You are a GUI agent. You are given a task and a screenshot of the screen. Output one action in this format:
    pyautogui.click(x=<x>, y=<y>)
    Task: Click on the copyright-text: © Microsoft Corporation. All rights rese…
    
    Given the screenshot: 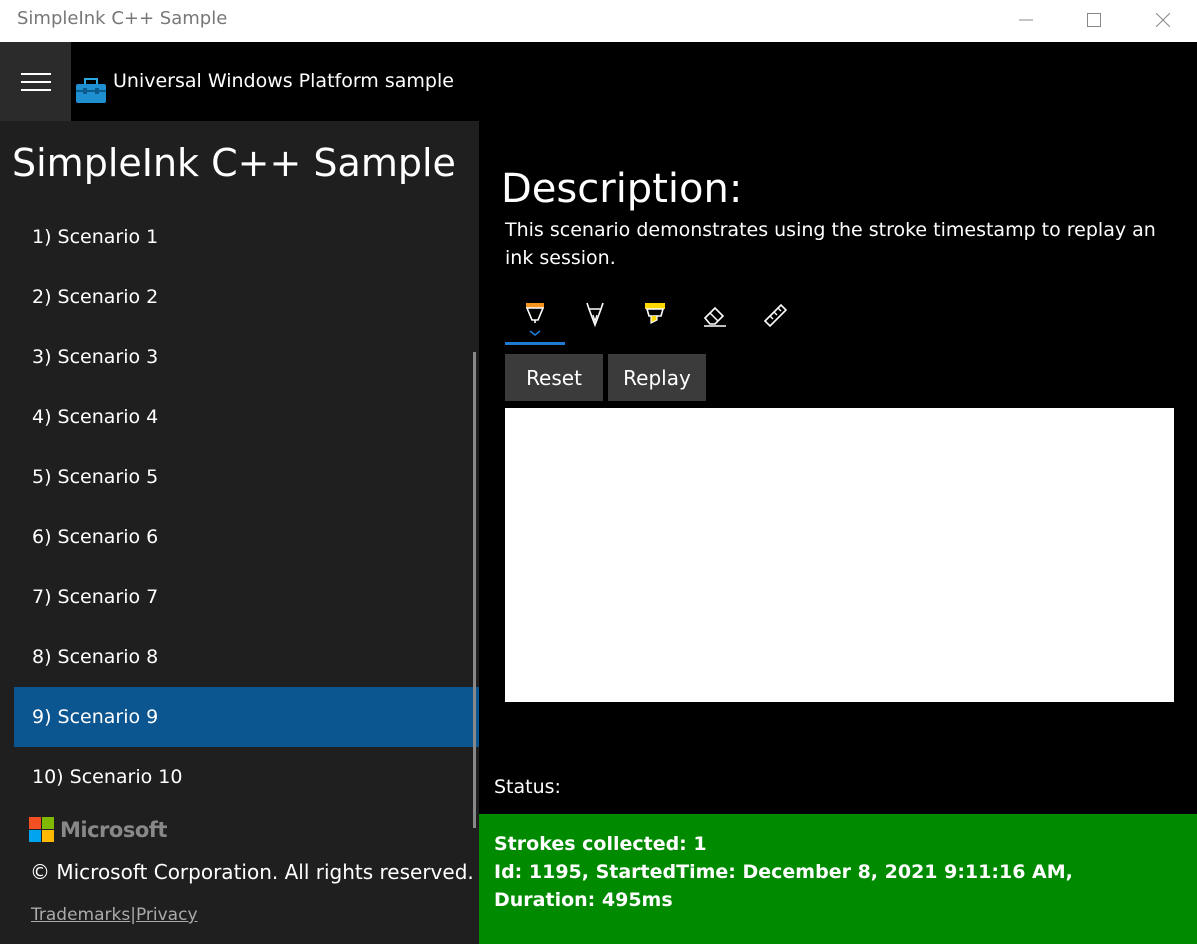 What is the action you would take?
    pyautogui.click(x=252, y=872)
    